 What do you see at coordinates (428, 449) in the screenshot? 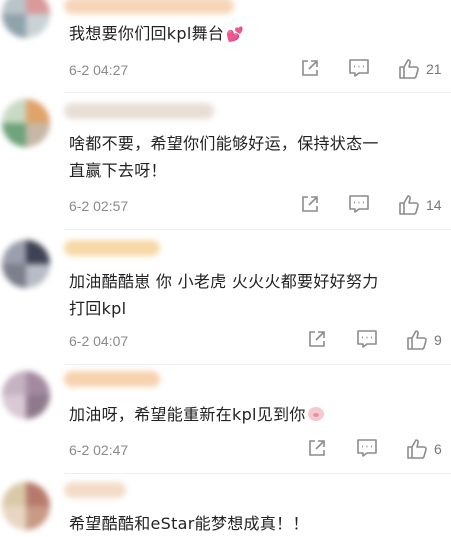
I see `like-button: 6` at bounding box center [428, 449].